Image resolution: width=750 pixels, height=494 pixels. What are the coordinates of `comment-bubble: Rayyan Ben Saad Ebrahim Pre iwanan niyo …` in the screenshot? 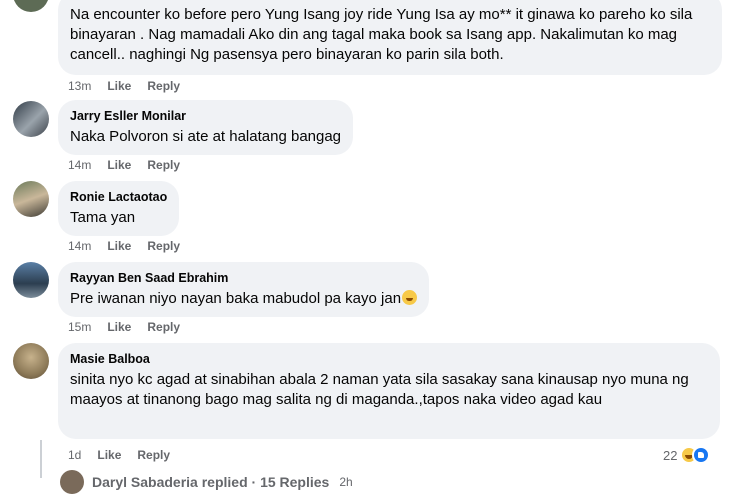 It's located at (244, 289).